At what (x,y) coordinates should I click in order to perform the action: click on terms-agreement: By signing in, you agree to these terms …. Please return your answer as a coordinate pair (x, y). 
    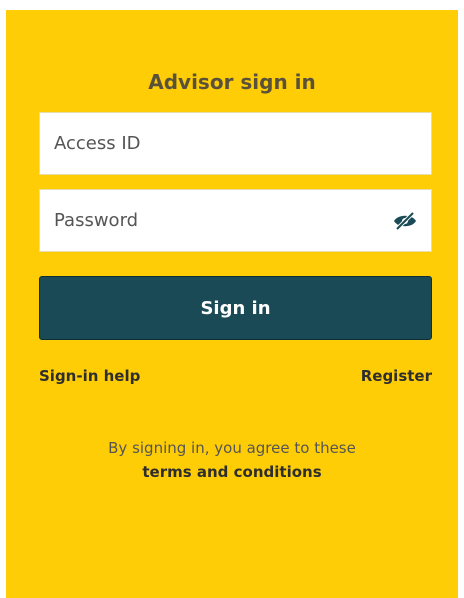
    Looking at the image, I should click on (232, 460).